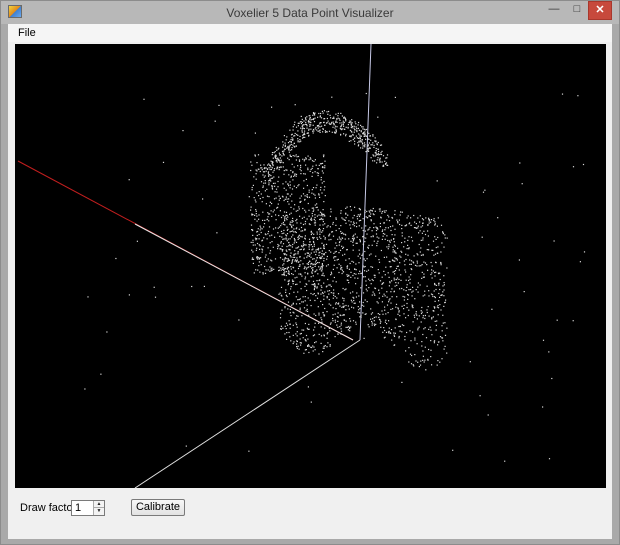  I want to click on calibrate-button: Calibrate, so click(158, 507).